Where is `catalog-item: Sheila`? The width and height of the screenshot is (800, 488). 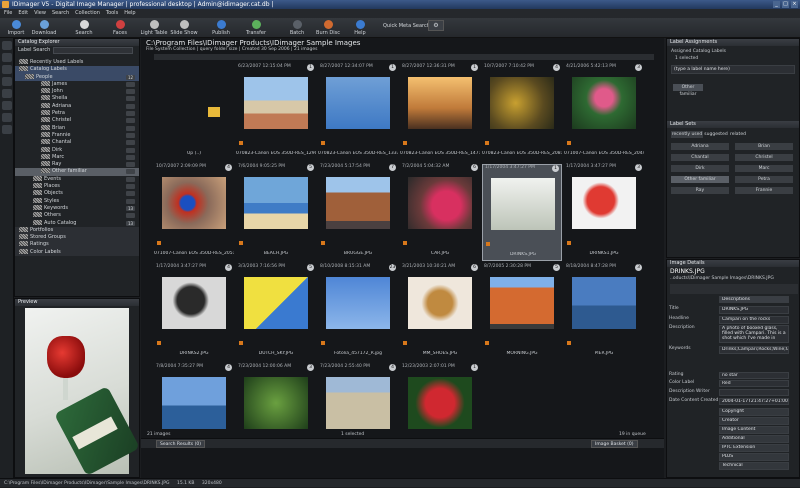
catalog-item: Sheila is located at coordinates (77, 98).